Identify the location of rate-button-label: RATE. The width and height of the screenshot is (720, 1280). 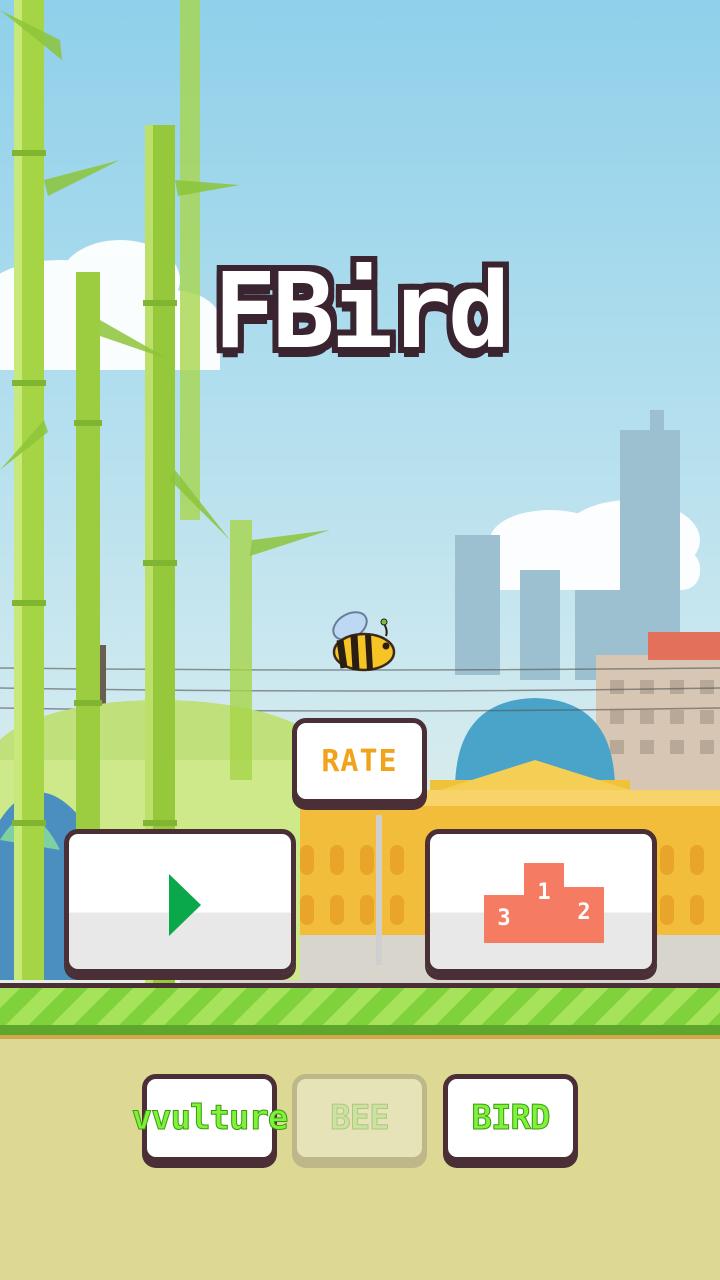
(359, 761).